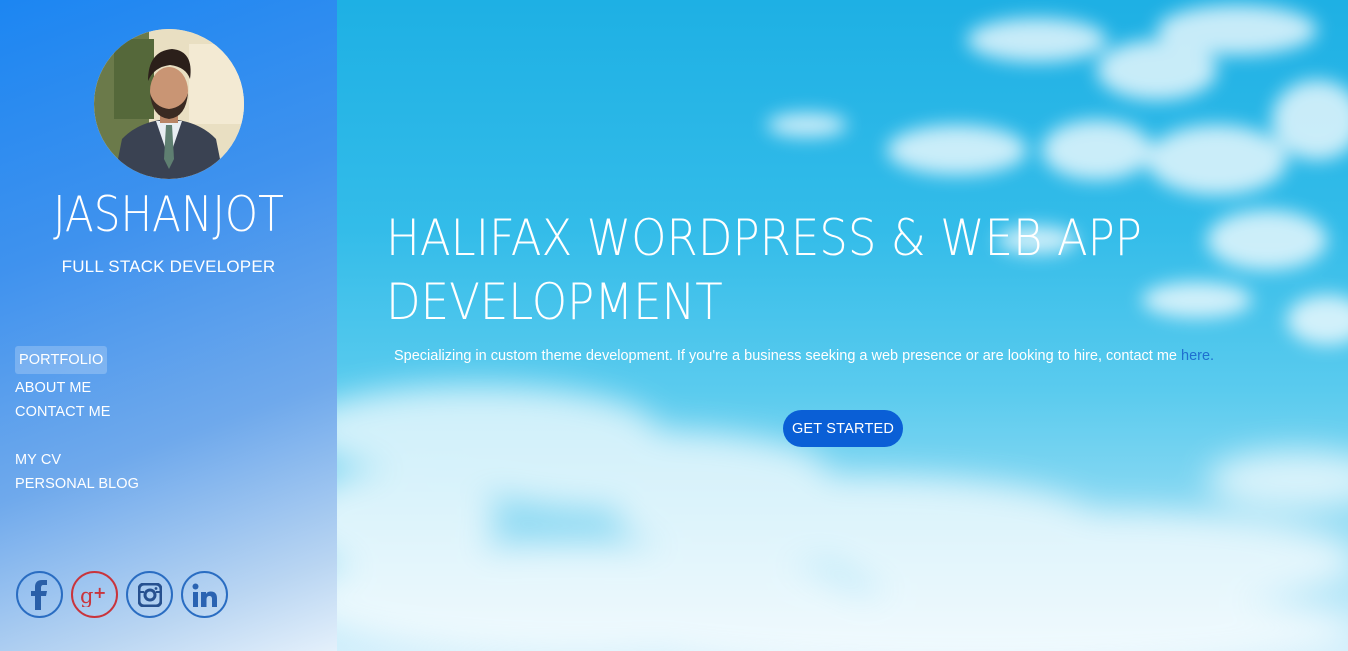  What do you see at coordinates (122, 594) in the screenshot?
I see `social-links: g +` at bounding box center [122, 594].